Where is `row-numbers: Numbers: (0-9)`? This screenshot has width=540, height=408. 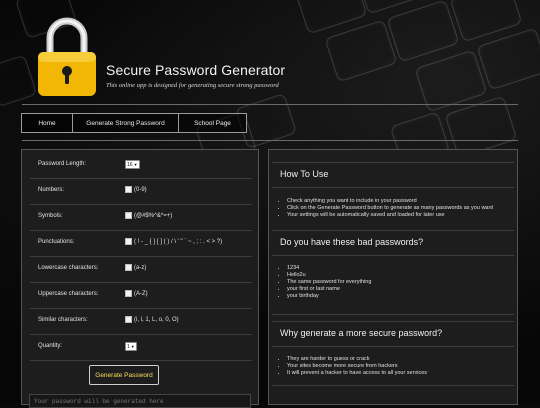 row-numbers: Numbers: (0-9) is located at coordinates (141, 191).